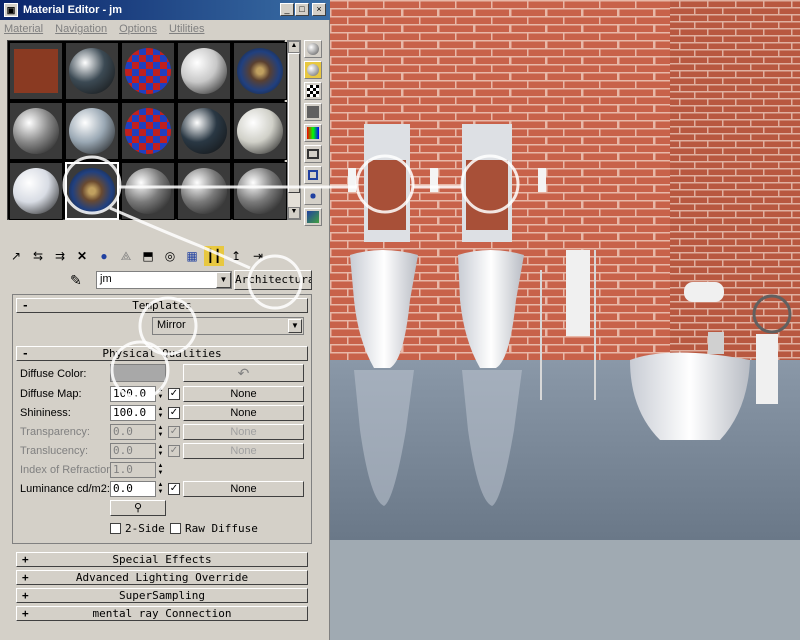 This screenshot has height=640, width=800. I want to click on get-material-icon: ↗, so click(16, 256).